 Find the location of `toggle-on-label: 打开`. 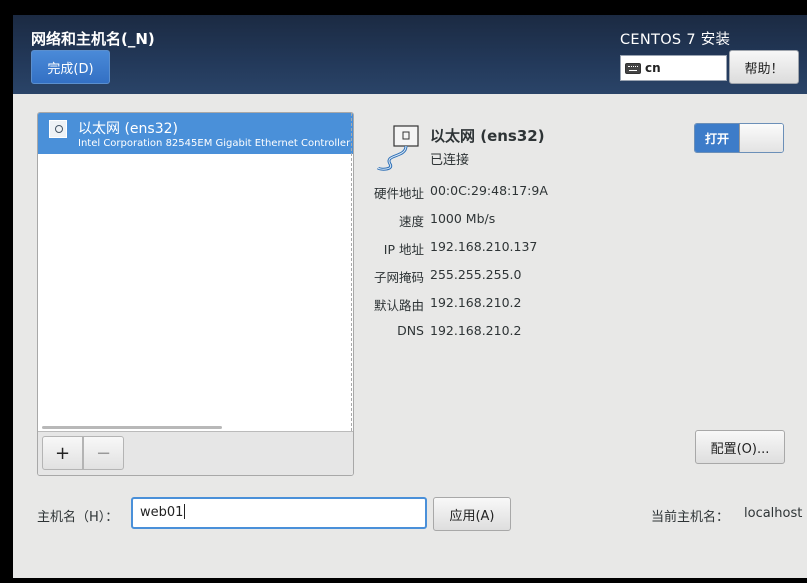

toggle-on-label: 打开 is located at coordinates (717, 138).